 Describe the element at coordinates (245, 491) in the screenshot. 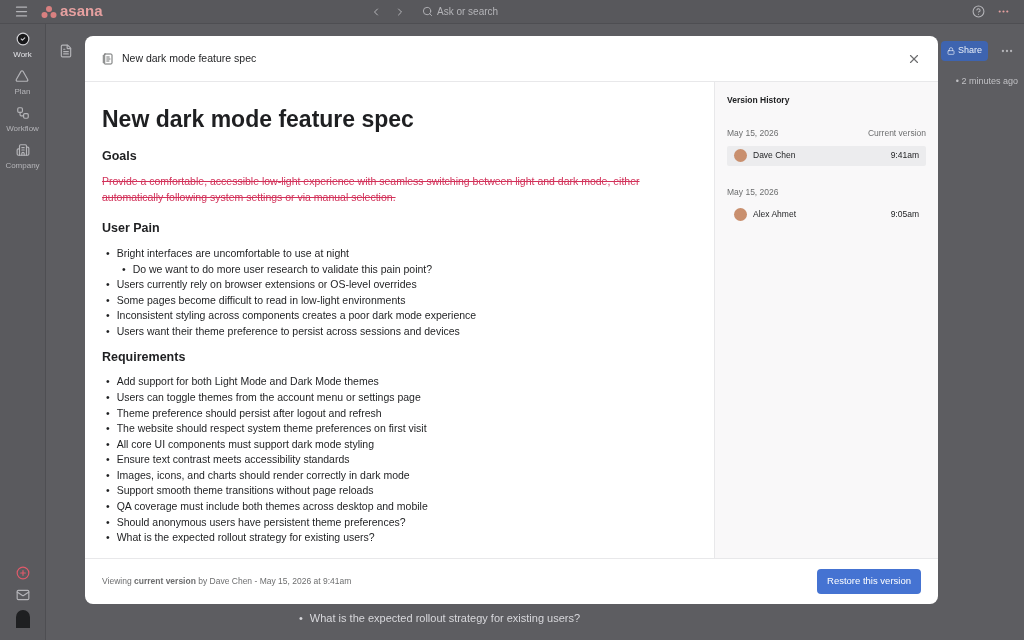

I see `list-item: Support smooth theme transitions without page reloads` at that location.